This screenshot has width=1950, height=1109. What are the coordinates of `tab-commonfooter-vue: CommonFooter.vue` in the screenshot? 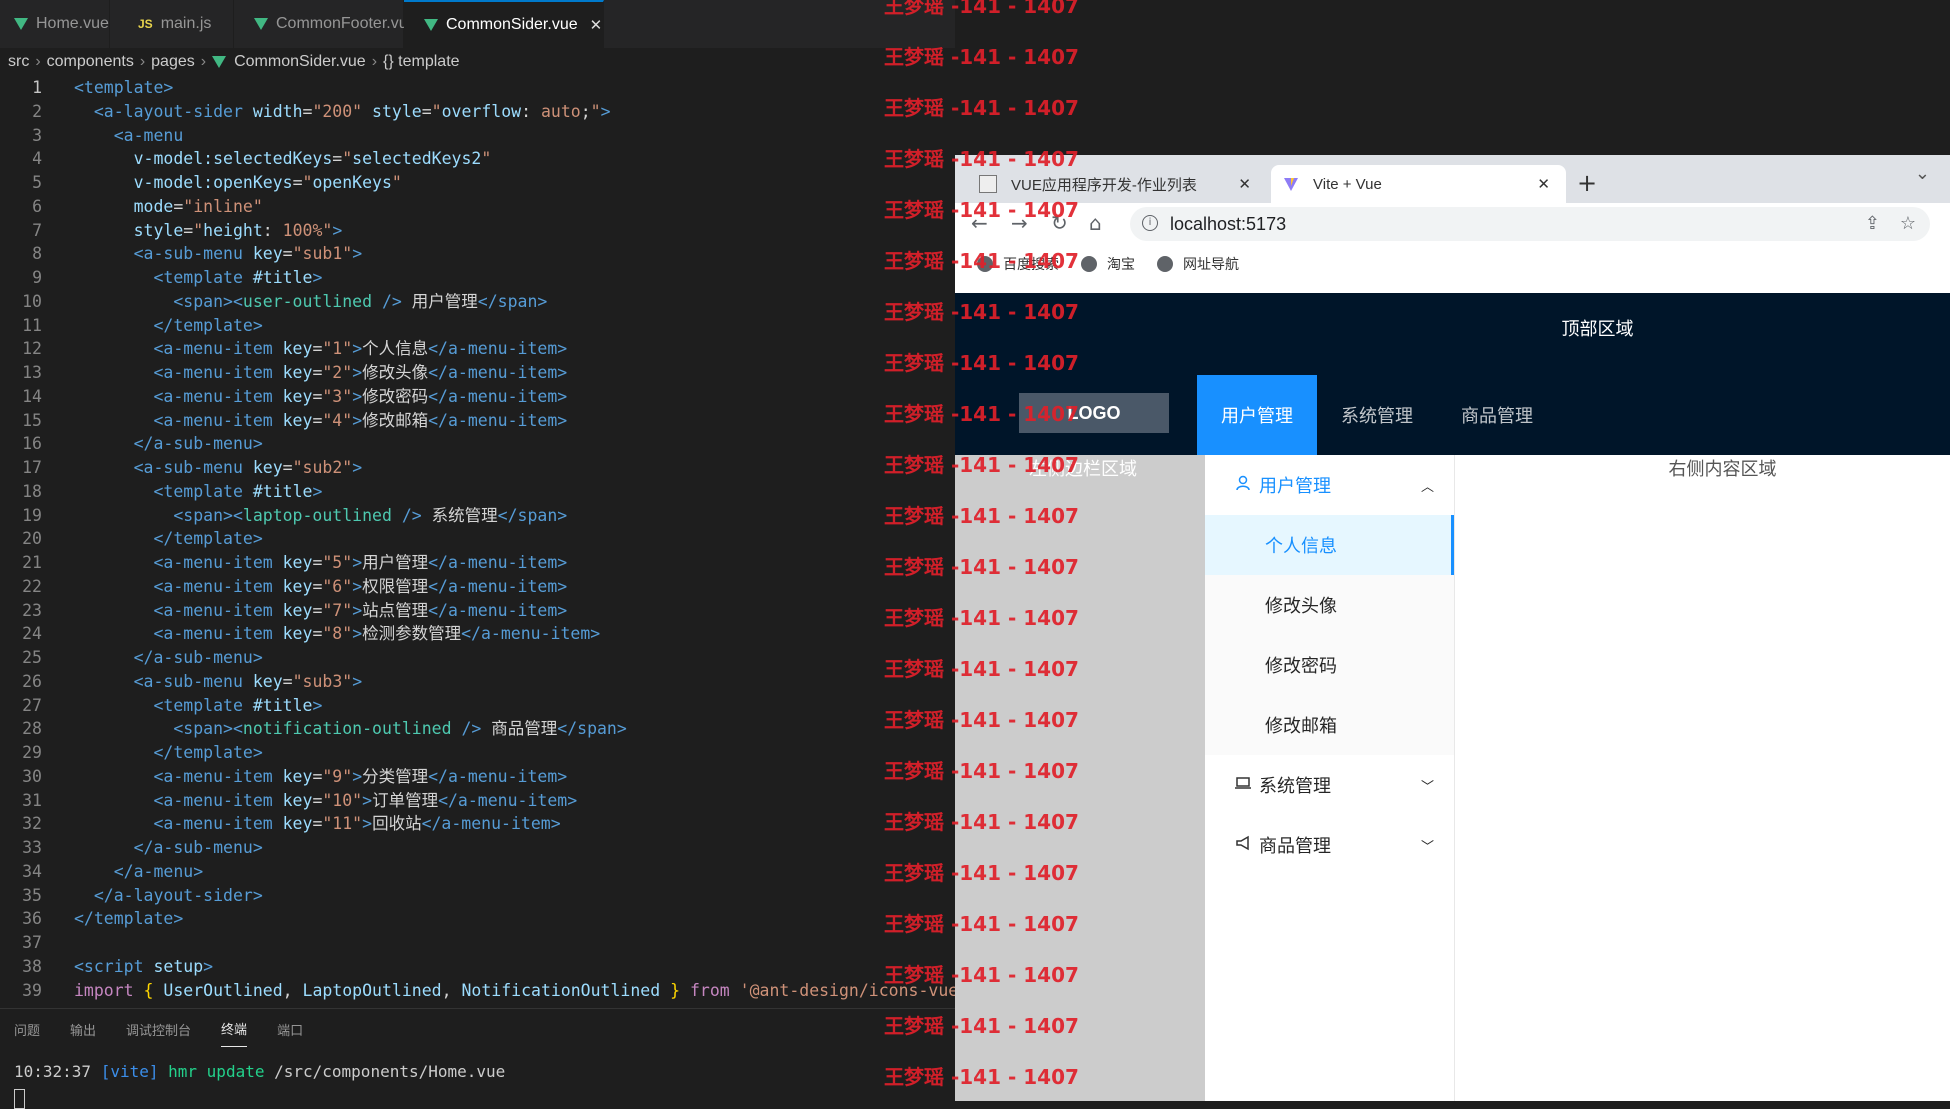 It's located at (325, 24).